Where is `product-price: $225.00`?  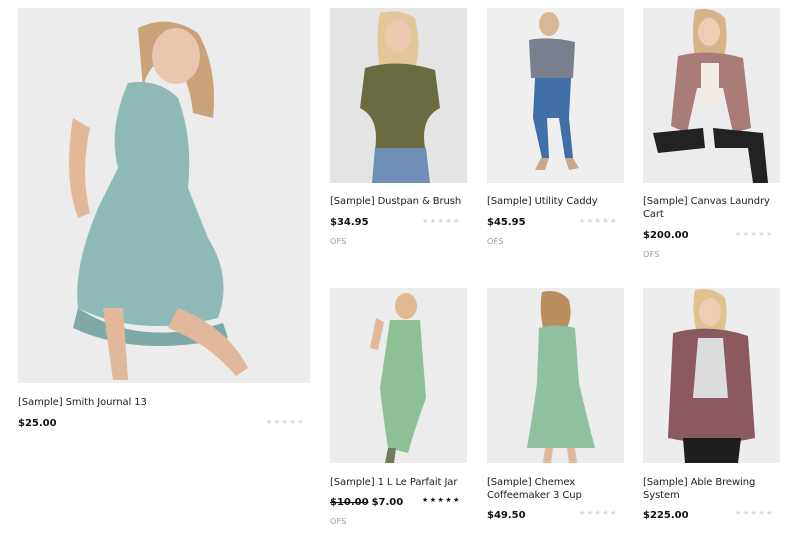 product-price: $225.00 is located at coordinates (666, 515).